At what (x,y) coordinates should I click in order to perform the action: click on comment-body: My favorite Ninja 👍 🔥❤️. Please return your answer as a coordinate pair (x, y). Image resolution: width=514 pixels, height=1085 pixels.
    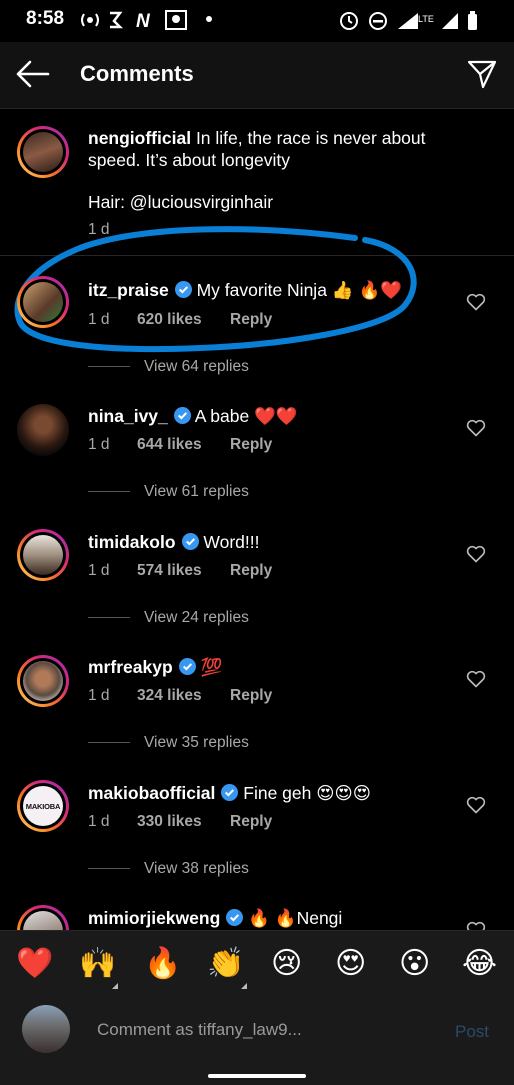
    Looking at the image, I should click on (299, 290).